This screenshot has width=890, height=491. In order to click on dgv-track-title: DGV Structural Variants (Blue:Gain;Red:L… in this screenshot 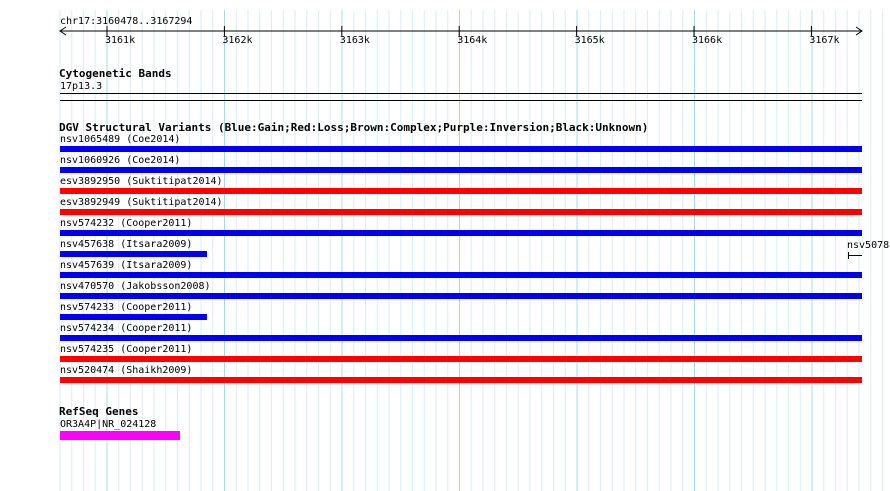, I will do `click(353, 128)`.